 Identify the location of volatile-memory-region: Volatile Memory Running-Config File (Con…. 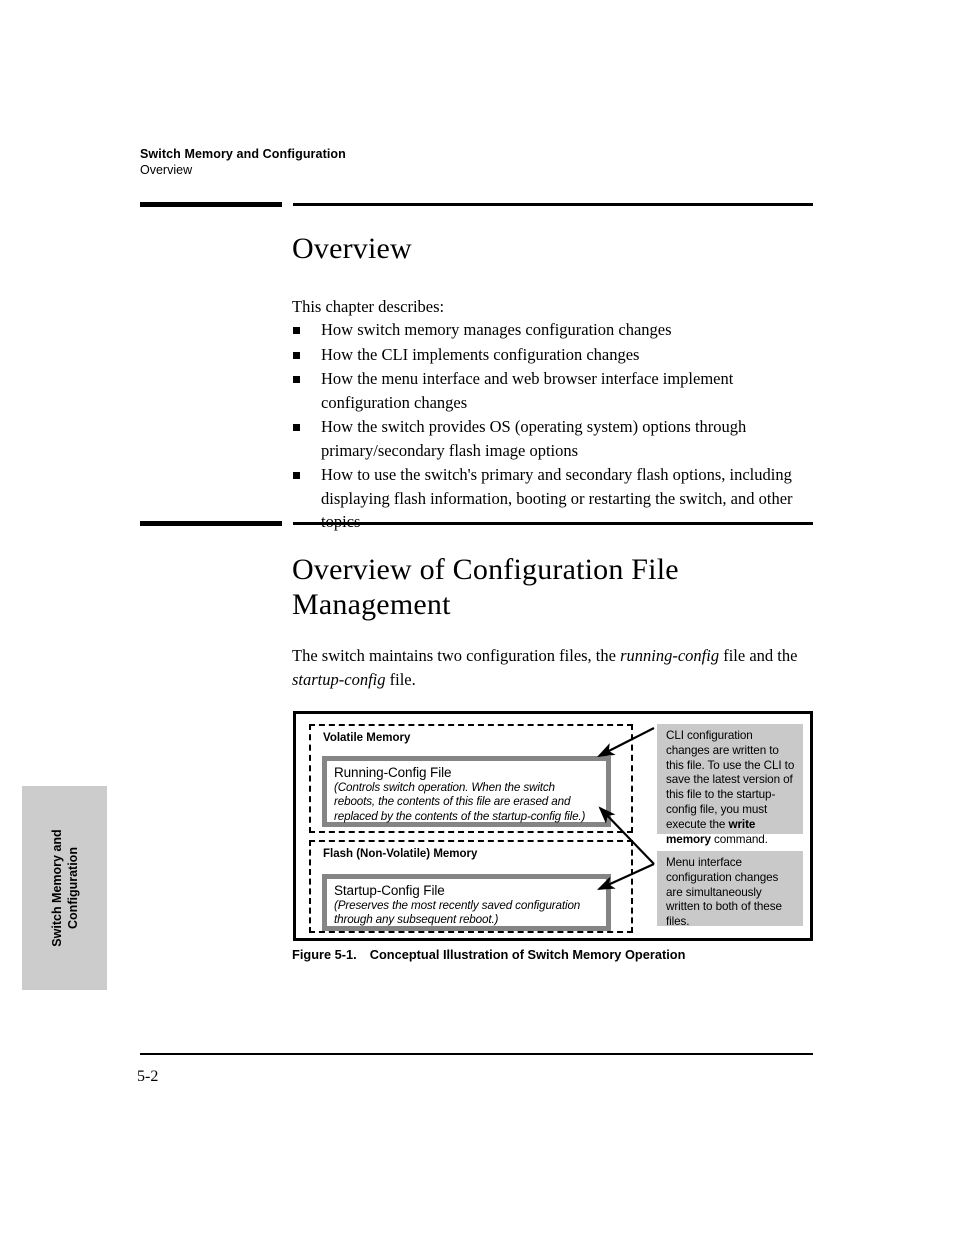
(471, 778).